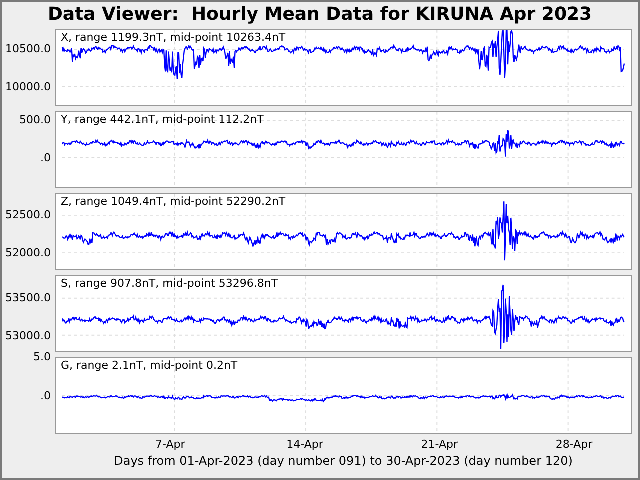  I want to click on x-tick-label: 7-Apr, so click(171, 444).